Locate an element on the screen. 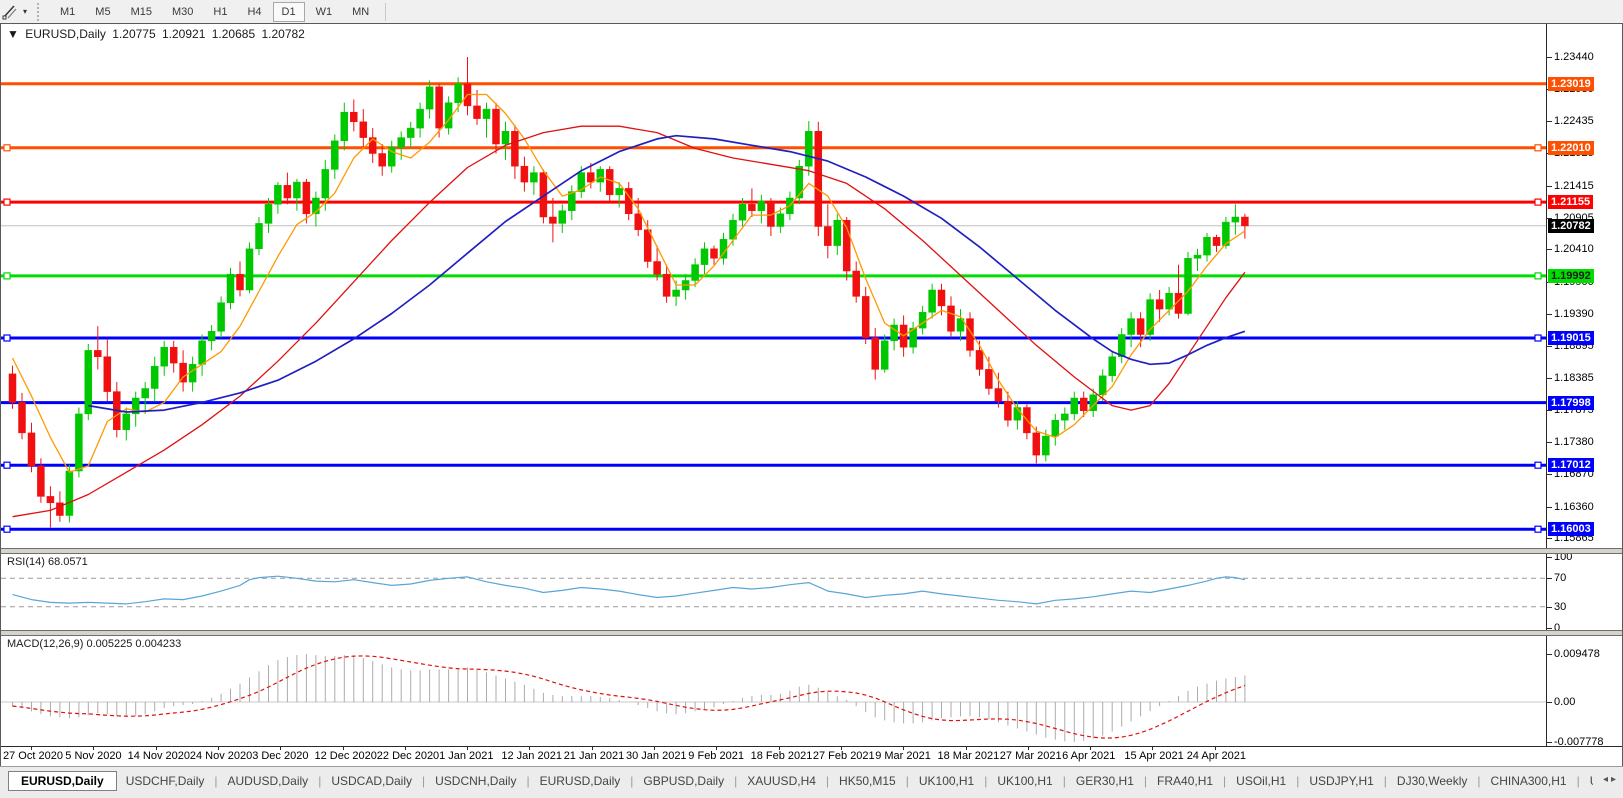 The height and width of the screenshot is (798, 1623). chart-tab-hk50-m15: HK50,M15 is located at coordinates (867, 781).